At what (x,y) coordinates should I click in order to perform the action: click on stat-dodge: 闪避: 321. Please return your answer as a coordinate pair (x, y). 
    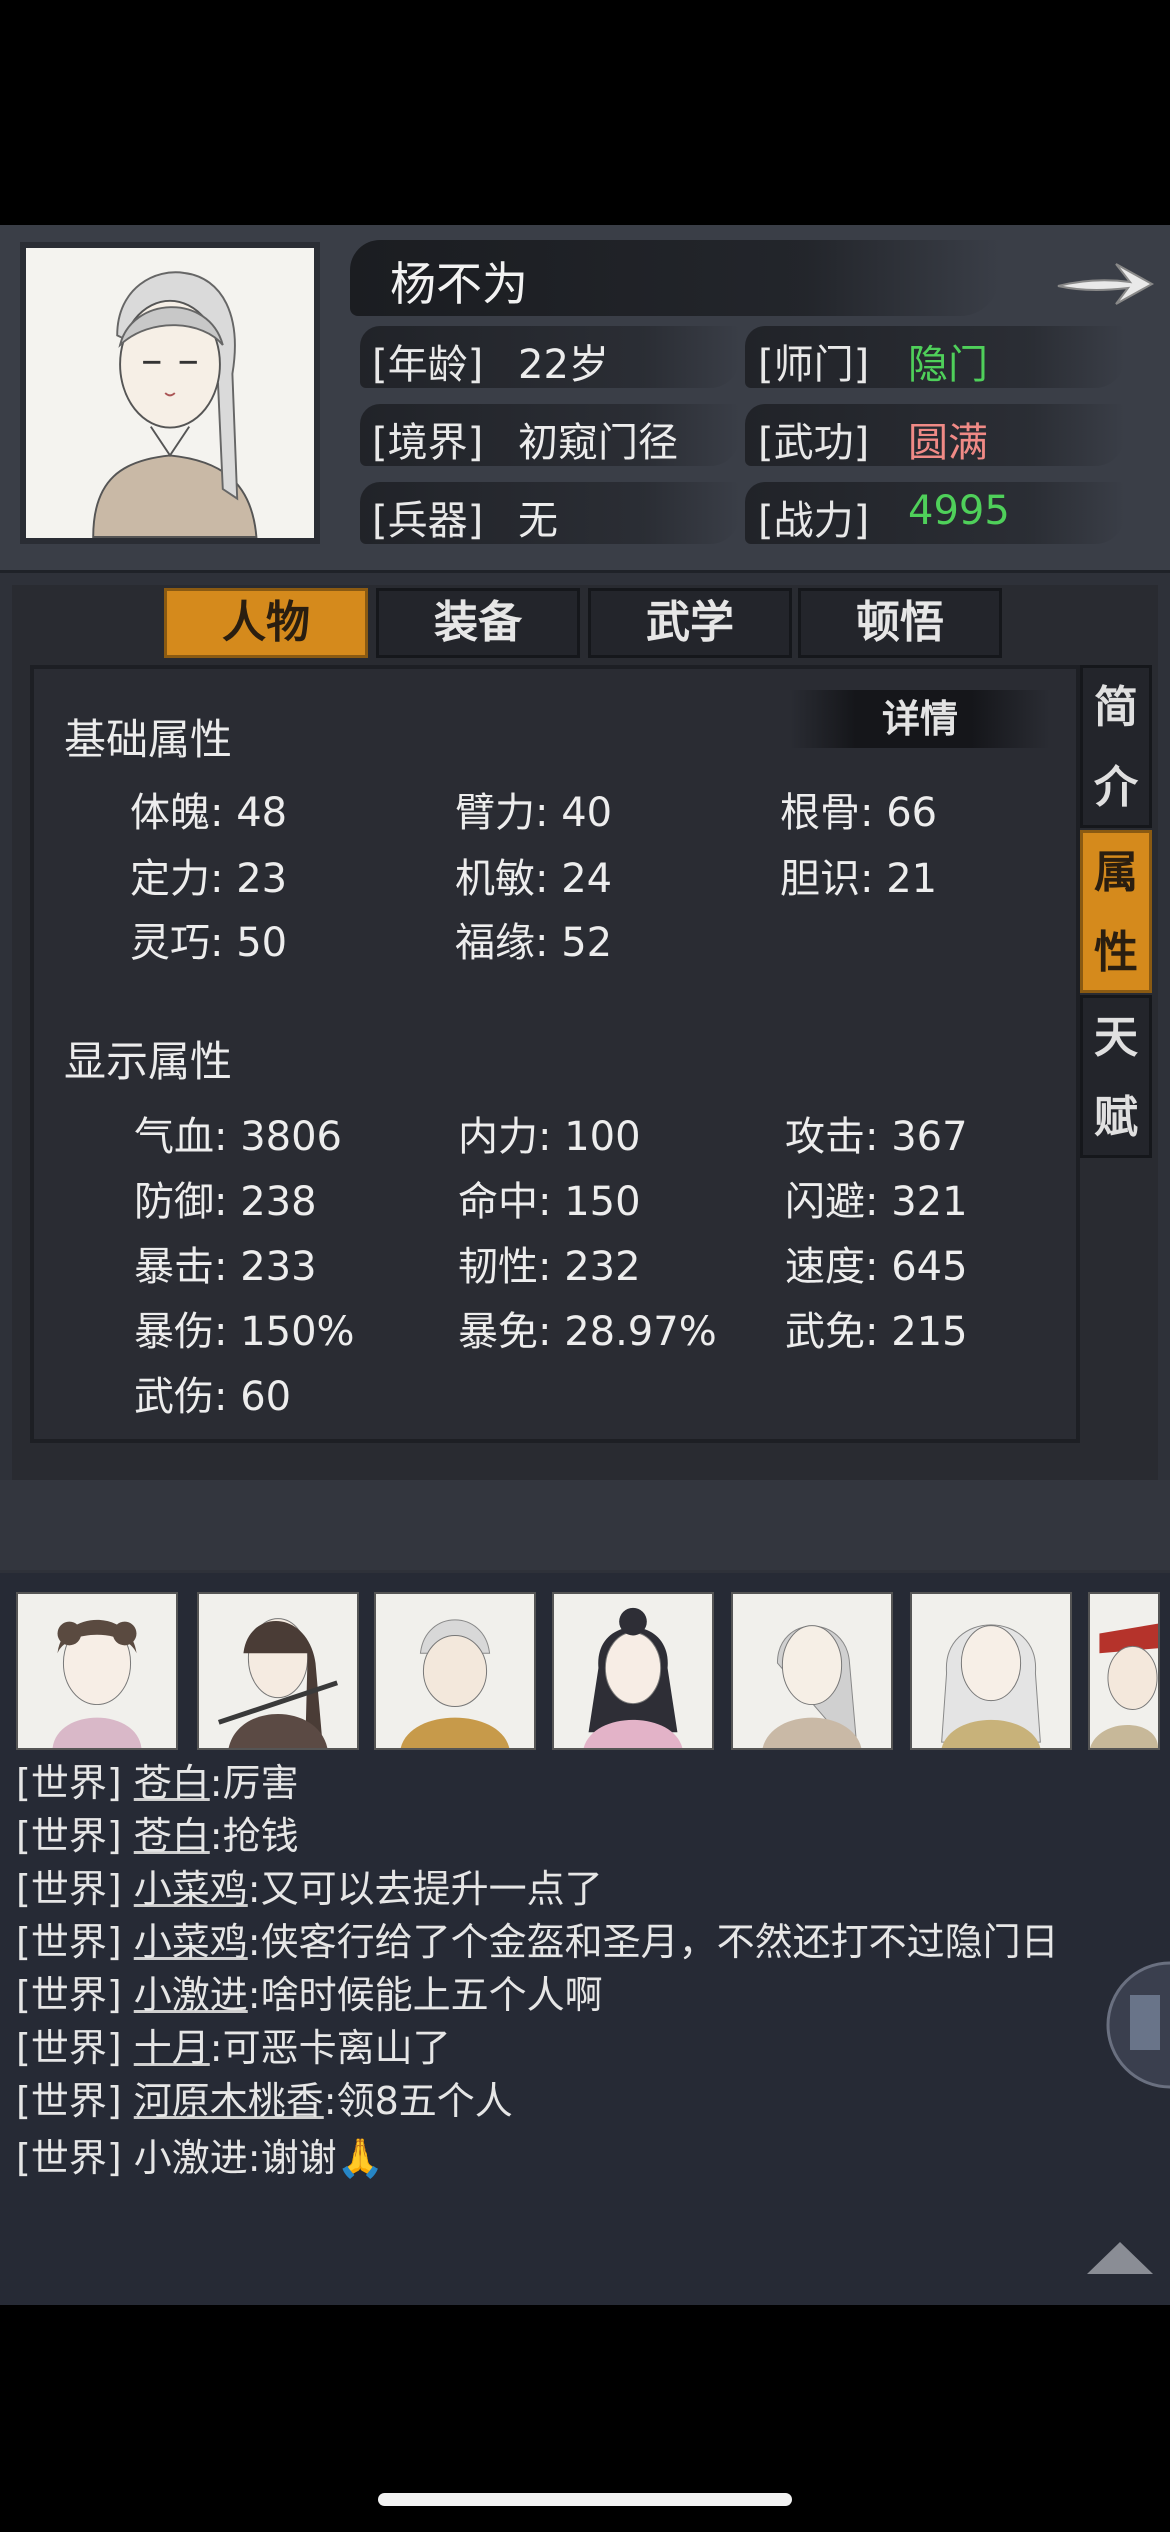
    Looking at the image, I should click on (876, 1202).